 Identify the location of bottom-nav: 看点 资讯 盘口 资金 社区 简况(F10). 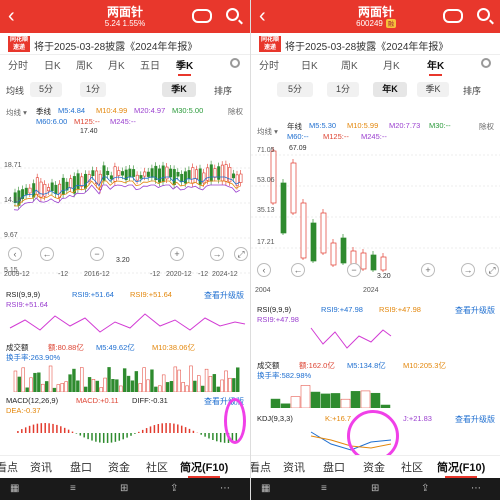
(375, 466).